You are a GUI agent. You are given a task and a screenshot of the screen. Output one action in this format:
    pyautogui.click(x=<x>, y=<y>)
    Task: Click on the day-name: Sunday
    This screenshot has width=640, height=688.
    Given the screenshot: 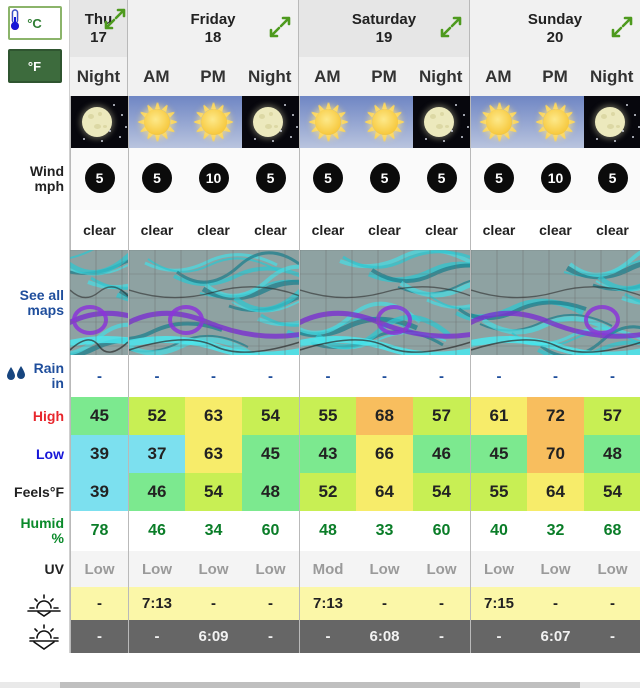 What is the action you would take?
    pyautogui.click(x=555, y=20)
    